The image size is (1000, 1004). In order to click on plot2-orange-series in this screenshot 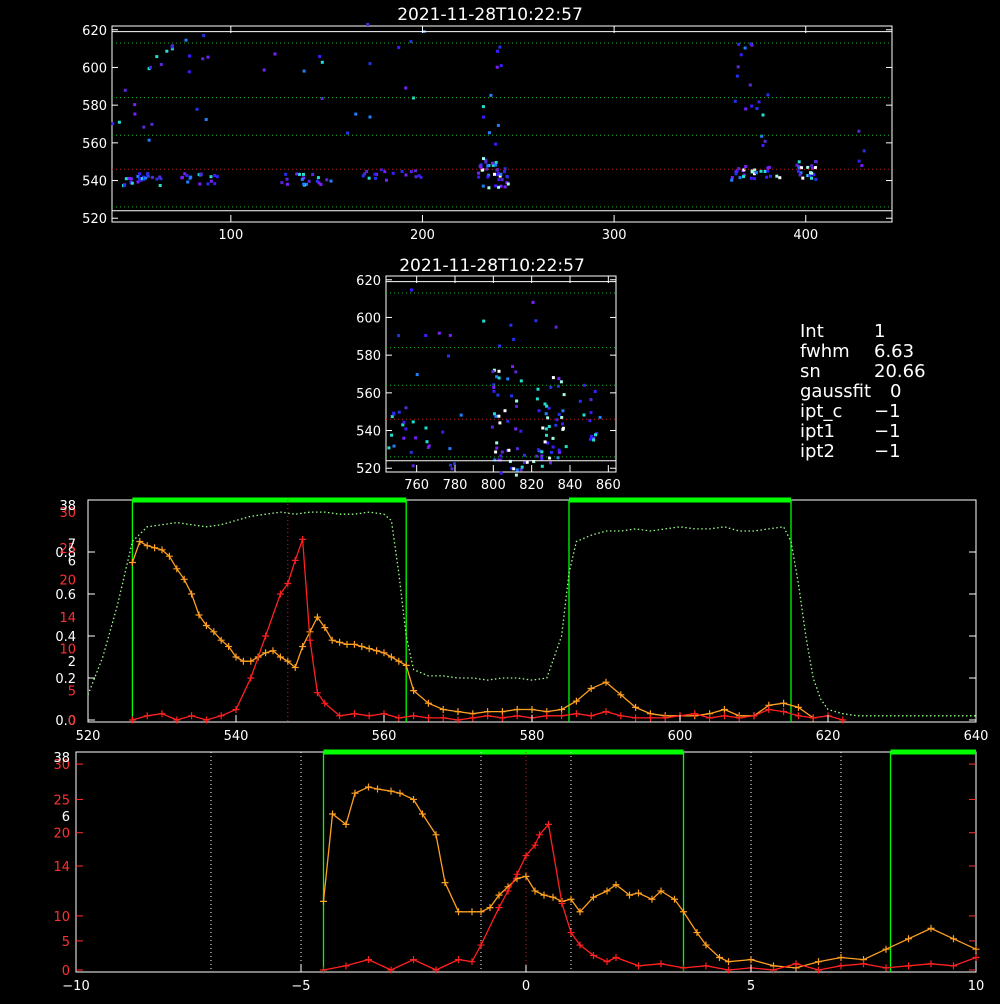, I will do `click(650, 877)`.